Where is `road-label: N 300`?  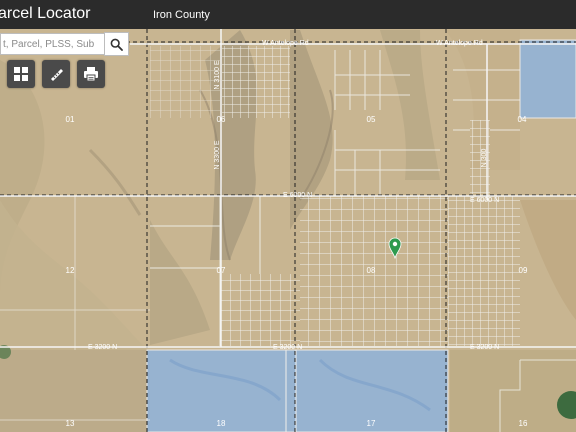 road-label: N 300 is located at coordinates (484, 158).